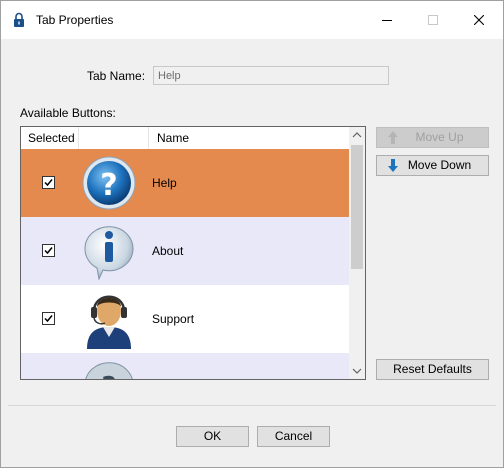 This screenshot has width=504, height=468. What do you see at coordinates (185, 183) in the screenshot?
I see `list-row-help: ? Help` at bounding box center [185, 183].